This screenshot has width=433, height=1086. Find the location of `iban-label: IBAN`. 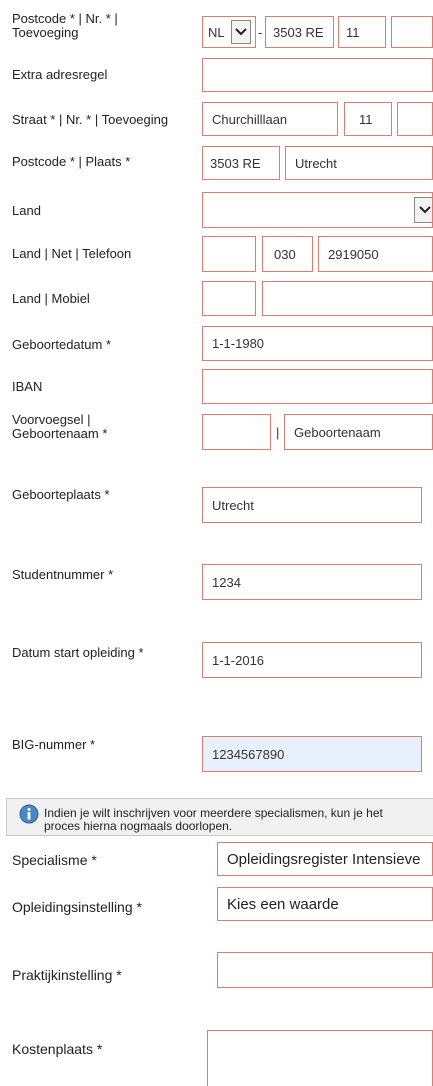

iban-label: IBAN is located at coordinates (27, 386).